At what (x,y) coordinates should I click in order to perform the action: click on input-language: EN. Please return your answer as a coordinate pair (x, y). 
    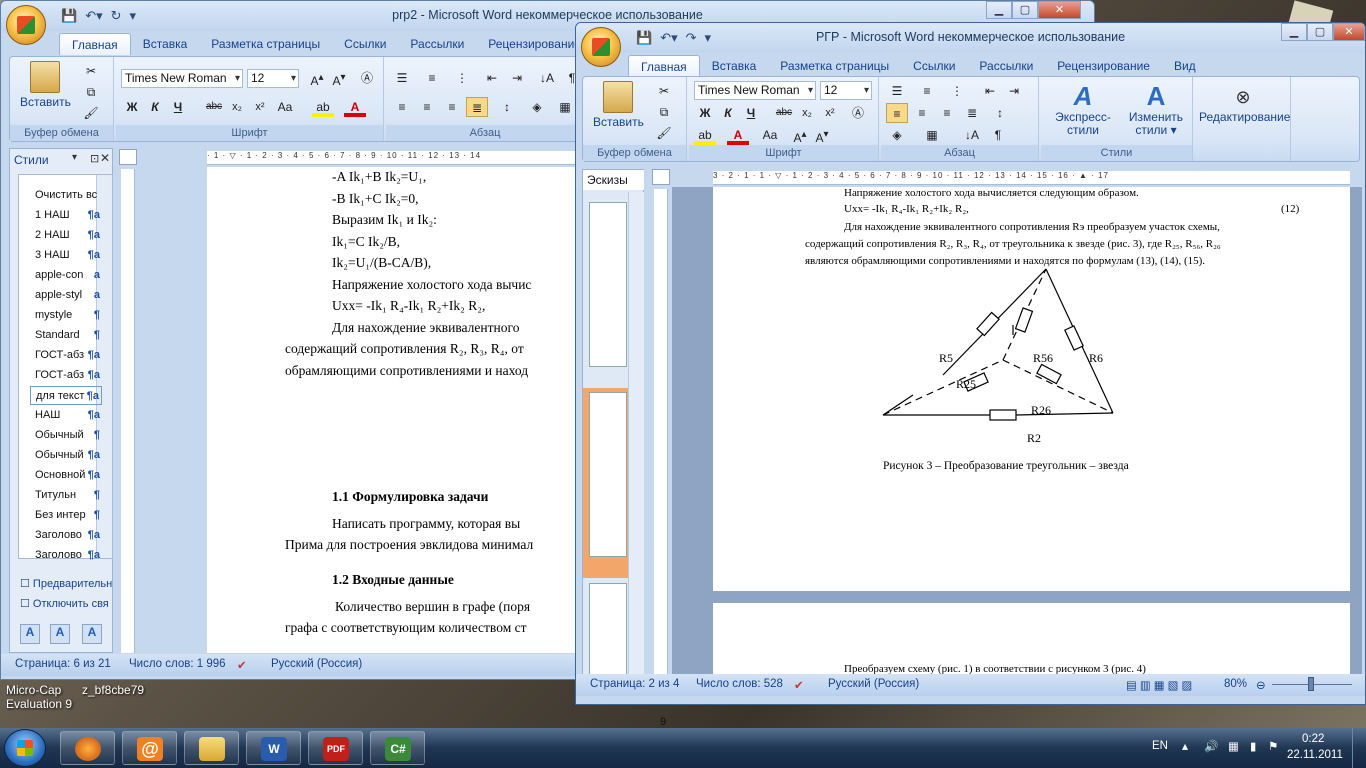
    Looking at the image, I should click on (1160, 746).